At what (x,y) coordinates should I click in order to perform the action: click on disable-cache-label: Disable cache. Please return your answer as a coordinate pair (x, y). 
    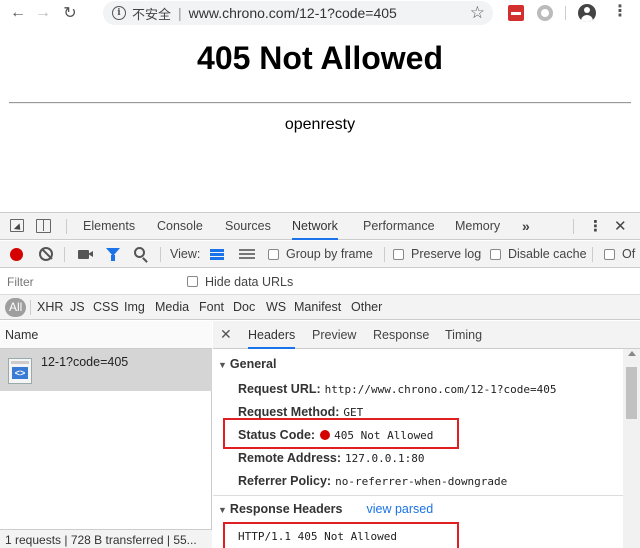
    Looking at the image, I should click on (547, 254).